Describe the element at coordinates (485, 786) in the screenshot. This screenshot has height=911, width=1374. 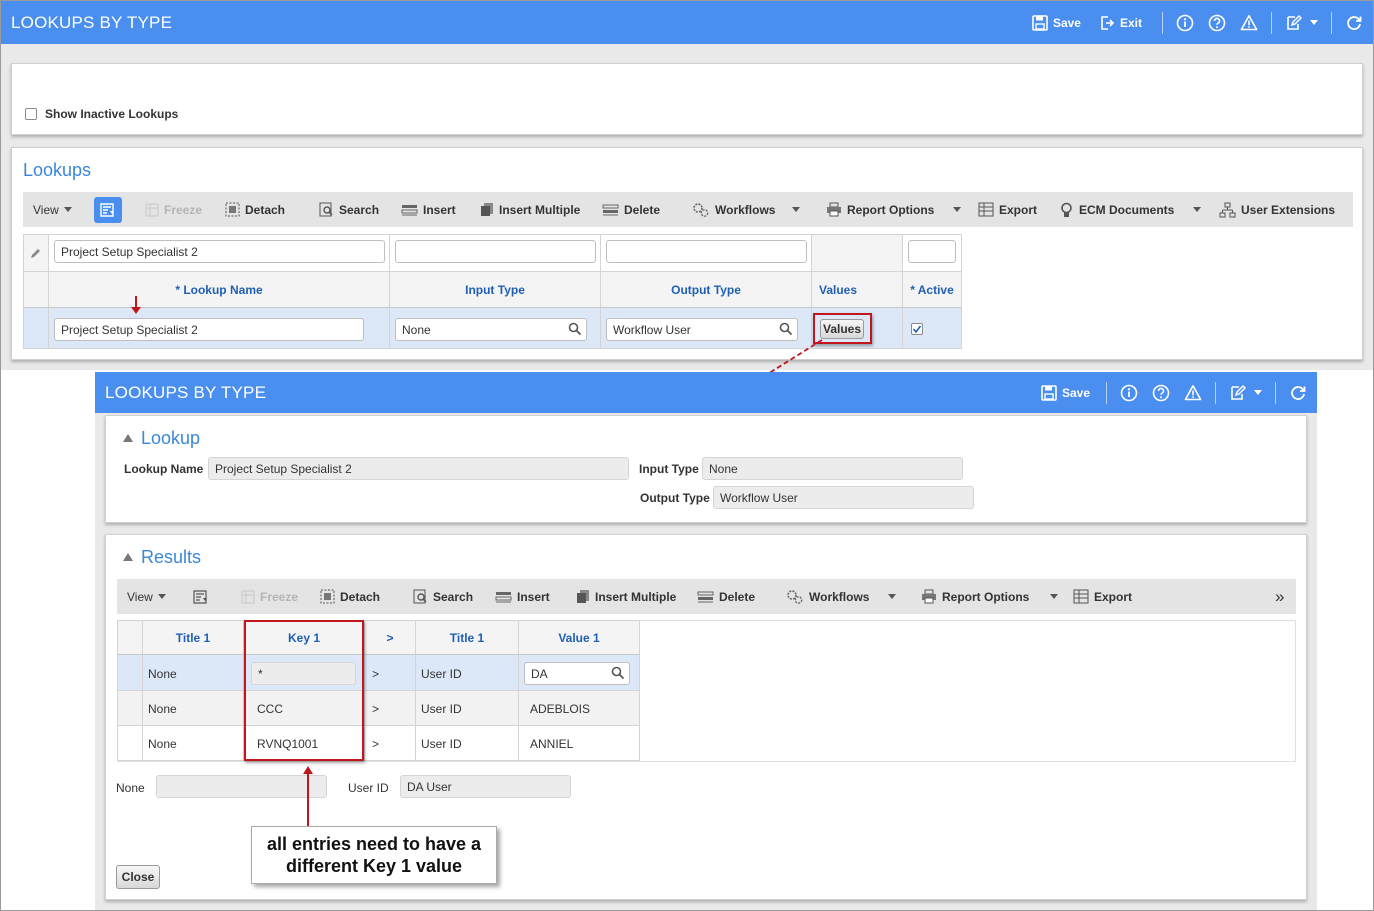
I see `detail-user-id-field: DA User` at that location.